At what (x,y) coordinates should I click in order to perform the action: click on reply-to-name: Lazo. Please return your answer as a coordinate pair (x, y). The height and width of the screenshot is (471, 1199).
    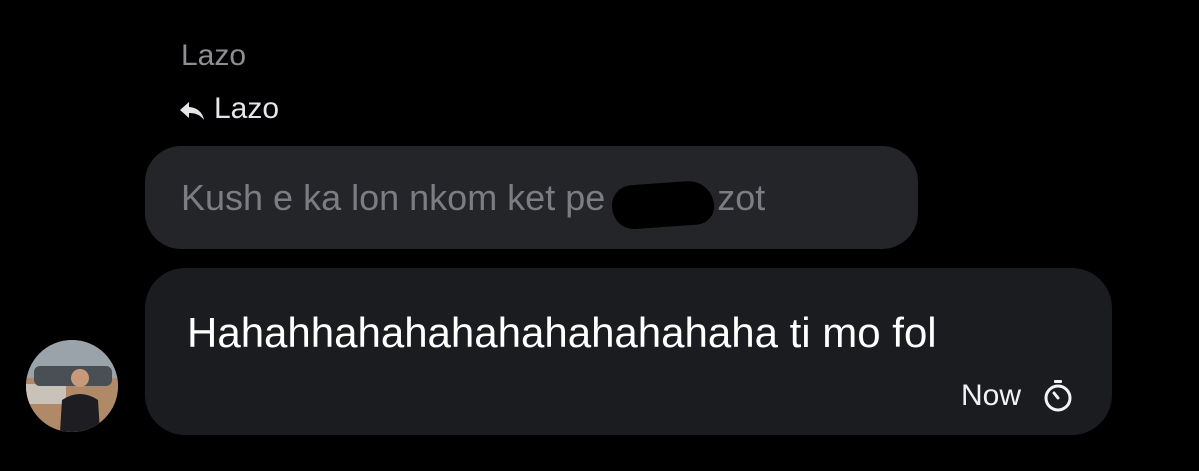
    Looking at the image, I should click on (247, 108).